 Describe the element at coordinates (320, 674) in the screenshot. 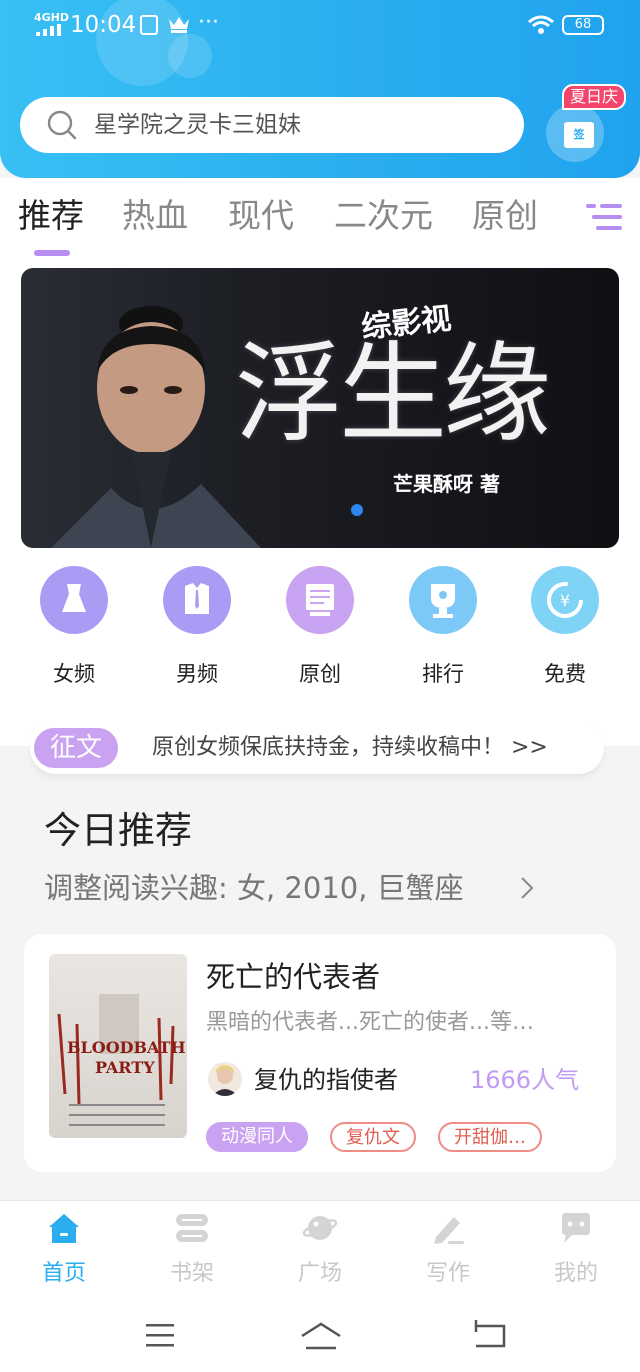

I see `category-label: 原创` at that location.